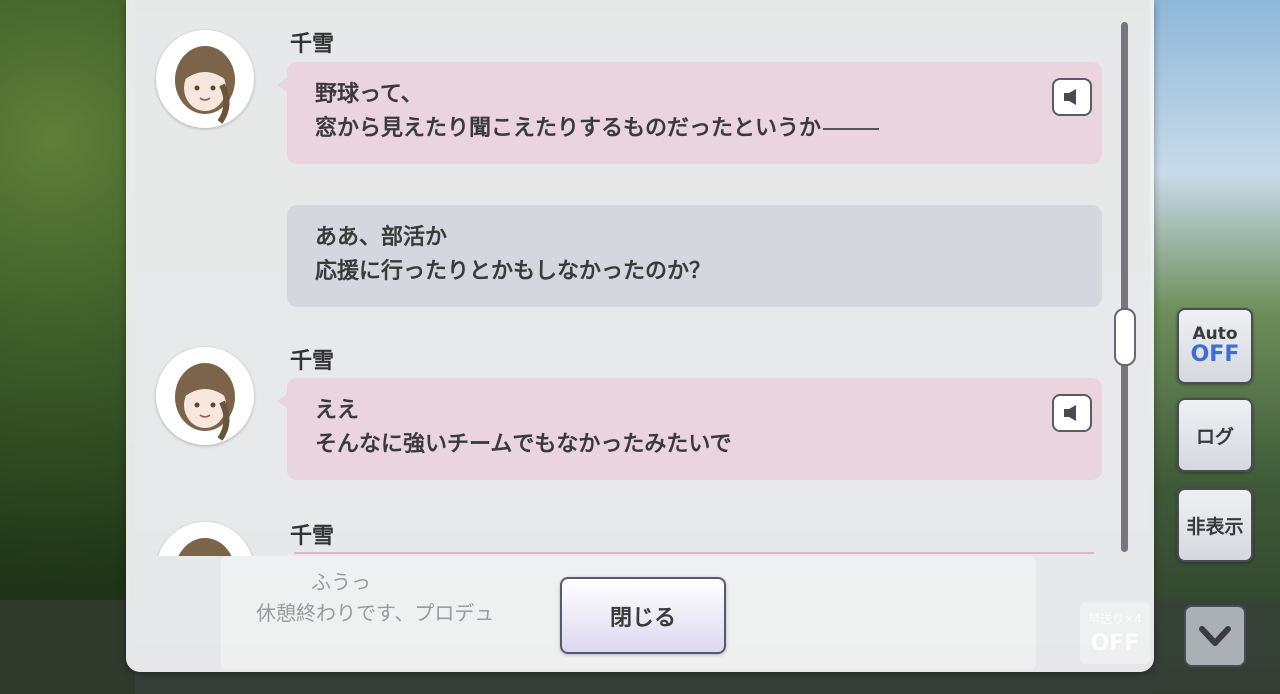 Image resolution: width=1280 pixels, height=694 pixels. I want to click on hide-ui-button: 非表示, so click(1215, 525).